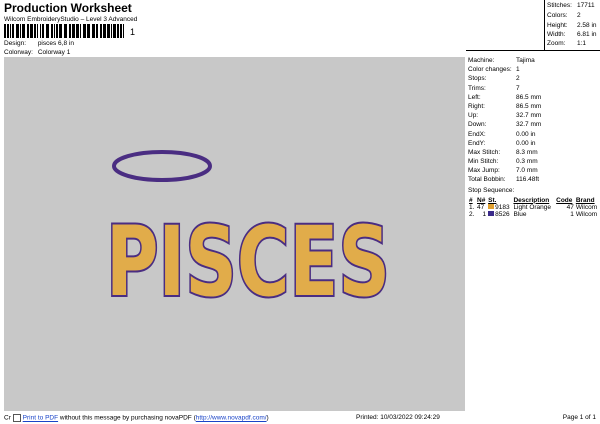  What do you see at coordinates (477, 134) in the screenshot?
I see `detail-label: EndX:` at bounding box center [477, 134].